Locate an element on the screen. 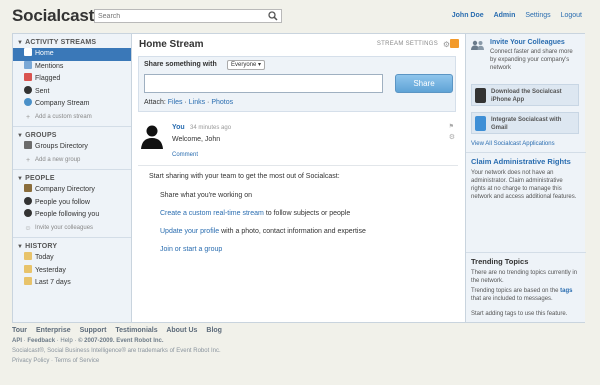  privacy-policy-link: Privacy Policy is located at coordinates (30, 361).